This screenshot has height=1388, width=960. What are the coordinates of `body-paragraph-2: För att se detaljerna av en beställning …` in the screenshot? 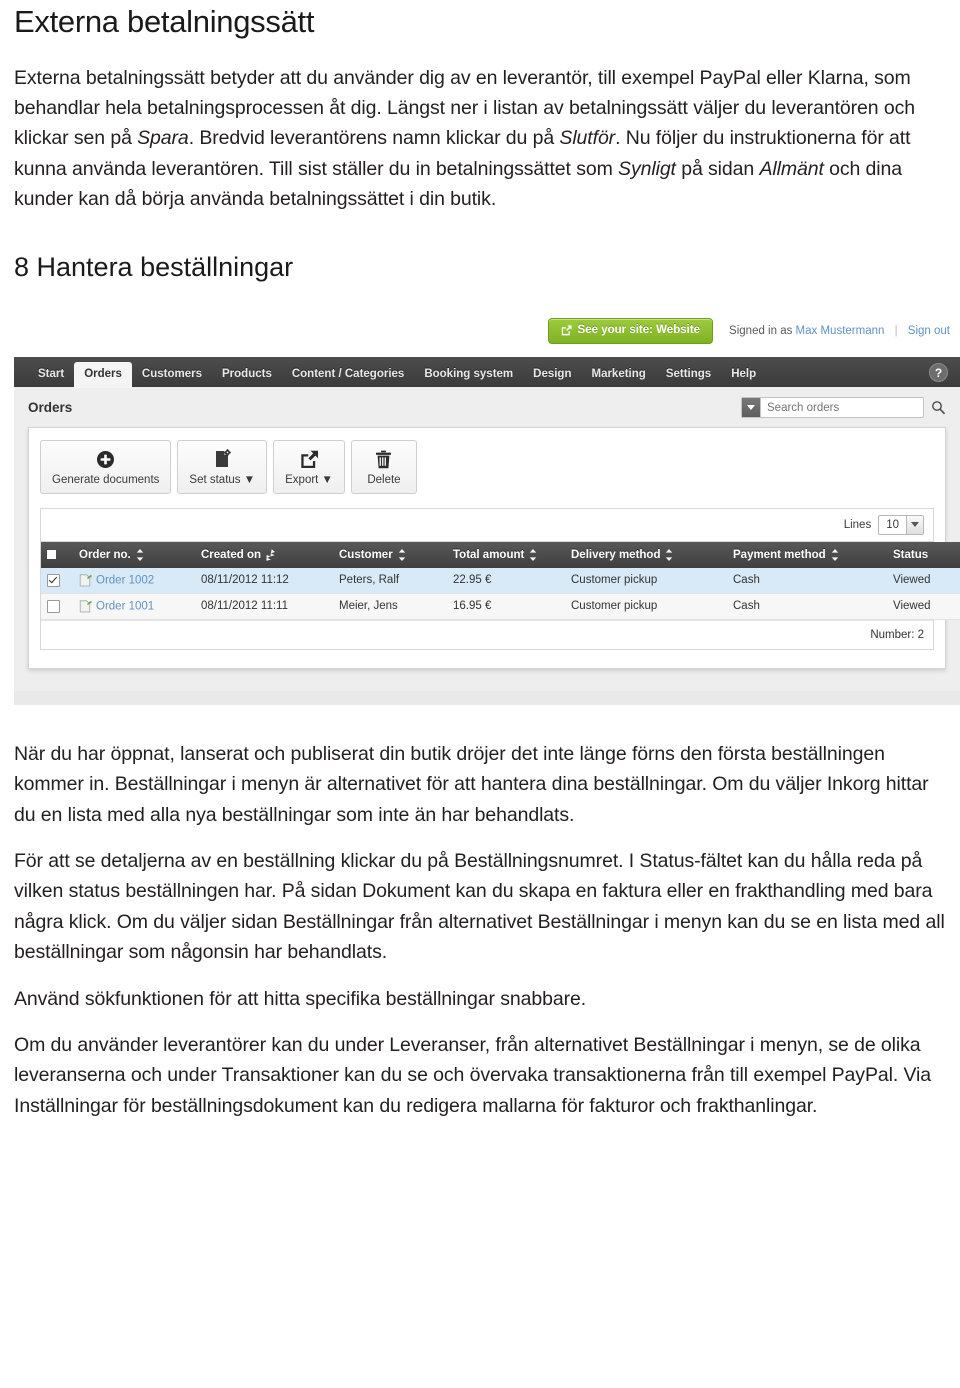 It's located at (479, 907).